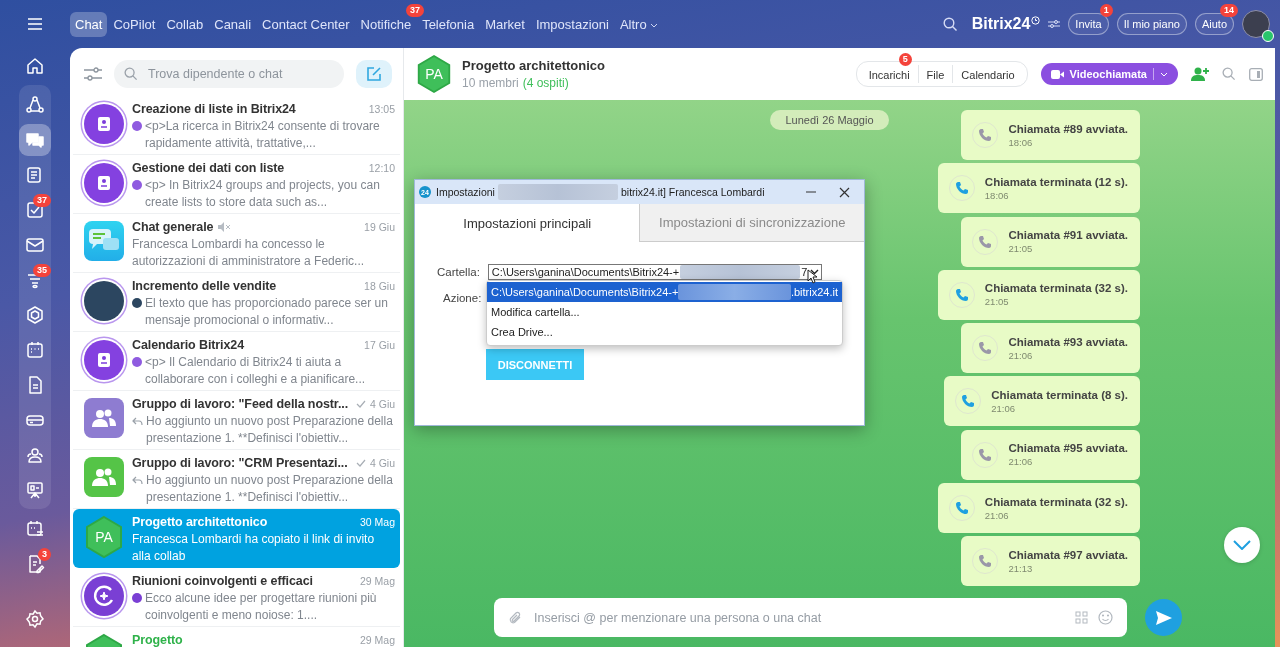 The height and width of the screenshot is (647, 1280). Describe the element at coordinates (381, 168) in the screenshot. I see `chat-time: 12:10` at that location.